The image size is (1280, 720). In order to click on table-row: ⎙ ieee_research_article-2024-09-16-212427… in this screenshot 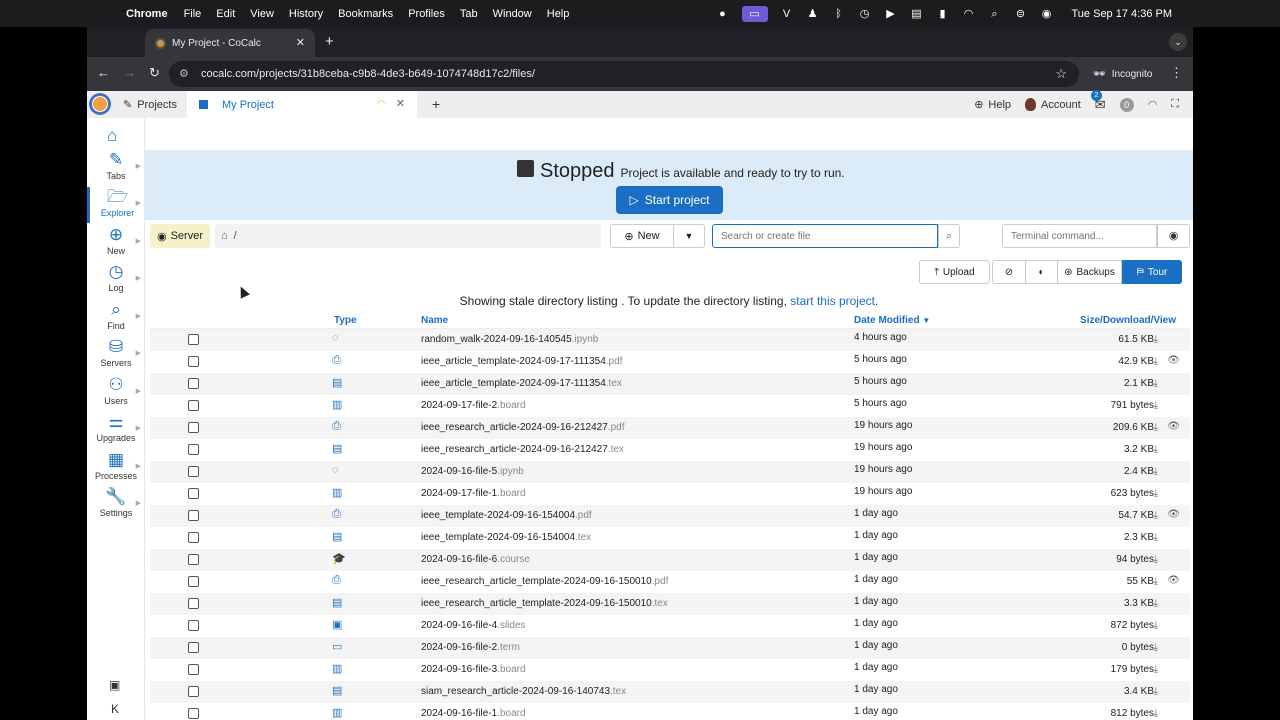, I will do `click(670, 428)`.